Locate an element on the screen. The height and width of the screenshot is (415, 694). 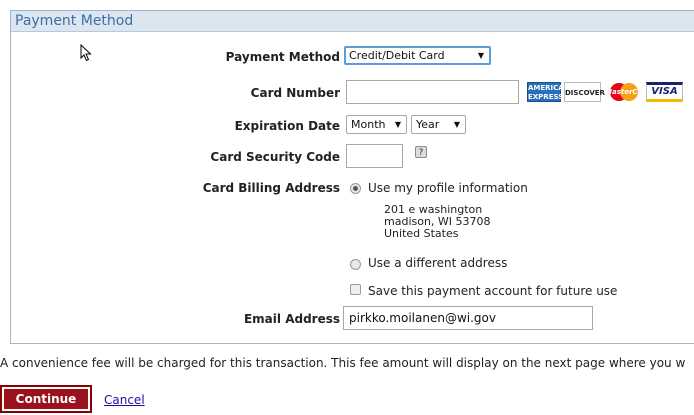
card-security-code-label: Card Security Code is located at coordinates (275, 157).